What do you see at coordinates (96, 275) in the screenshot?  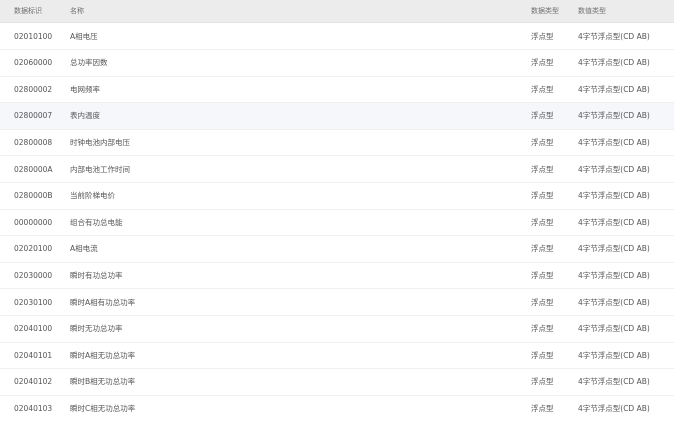 I see `row-name: 瞬时有功总功率` at bounding box center [96, 275].